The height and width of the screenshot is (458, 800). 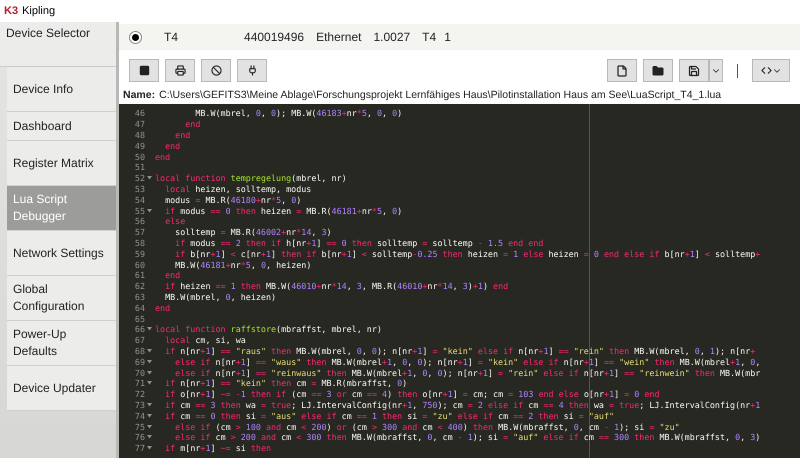 I want to click on code-line: else if (cm > 100 and cm < 200) or (cm > 300 and cm < 400) then MB.W(mbraffst, 0, cm - 1); si = "zu", so click(x=427, y=427).